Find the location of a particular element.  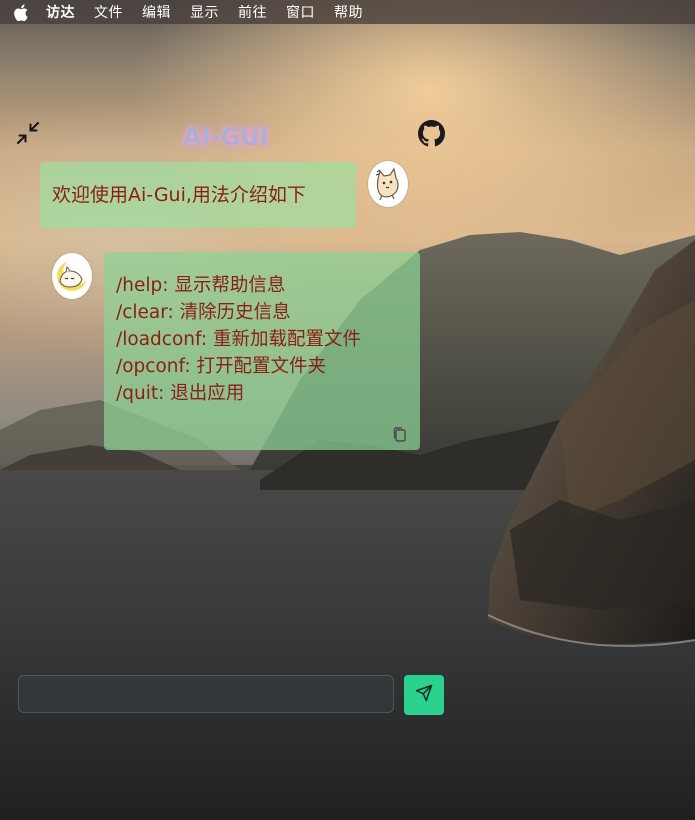

menu-file: 文件 is located at coordinates (108, 12).